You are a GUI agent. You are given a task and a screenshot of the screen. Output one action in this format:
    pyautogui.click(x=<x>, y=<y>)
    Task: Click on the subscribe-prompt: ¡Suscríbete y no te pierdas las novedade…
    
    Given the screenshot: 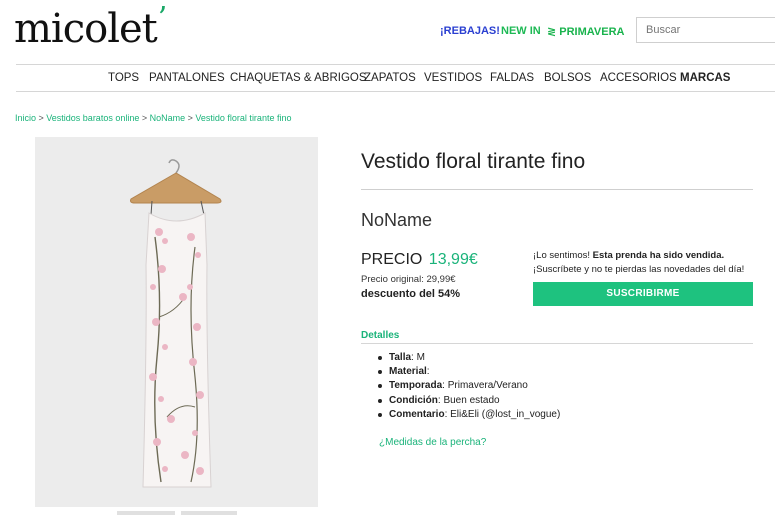 What is the action you would take?
    pyautogui.click(x=639, y=269)
    